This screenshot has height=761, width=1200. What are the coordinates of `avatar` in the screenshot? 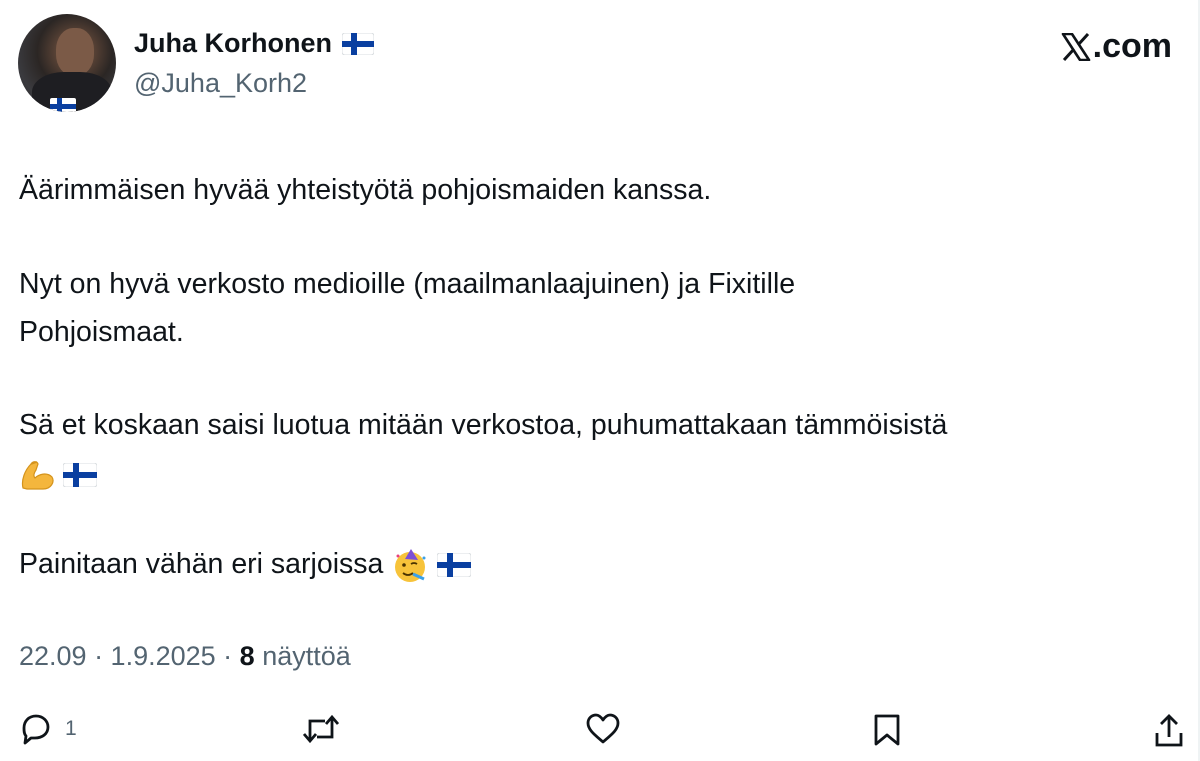 It's located at (67, 63).